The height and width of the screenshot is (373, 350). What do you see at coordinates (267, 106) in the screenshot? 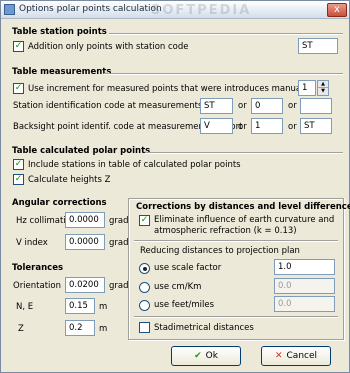
I see `station-id-input-2: 0` at bounding box center [267, 106].